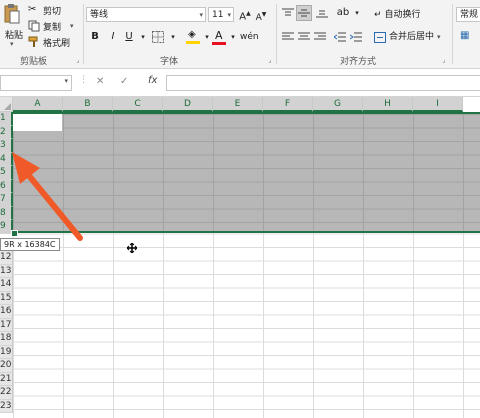 The height and width of the screenshot is (418, 480). I want to click on formula-bar: ▾ ⋮ ✕ ✓ fx, so click(240, 83).